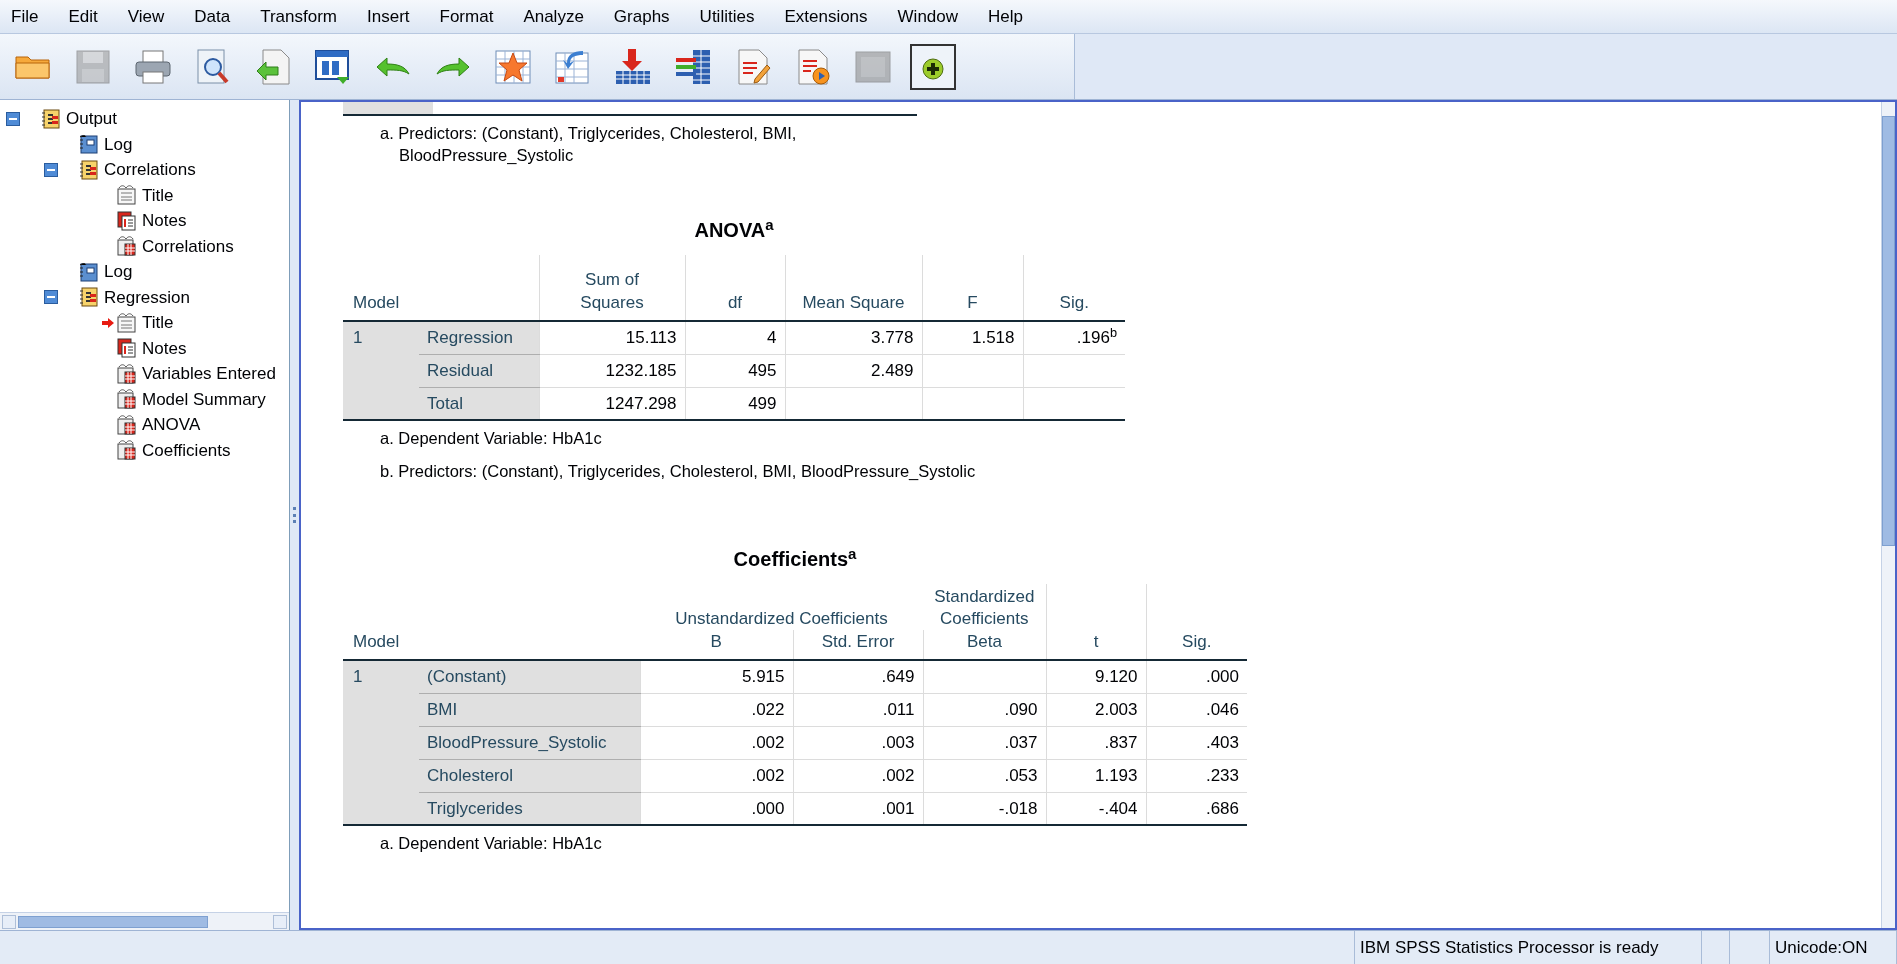  What do you see at coordinates (92, 119) in the screenshot?
I see `outline-item: Output` at bounding box center [92, 119].